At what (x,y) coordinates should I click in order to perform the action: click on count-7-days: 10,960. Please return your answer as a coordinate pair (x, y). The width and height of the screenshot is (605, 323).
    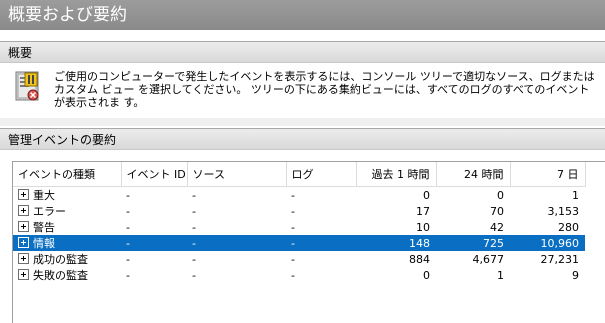
    Looking at the image, I should click on (547, 243).